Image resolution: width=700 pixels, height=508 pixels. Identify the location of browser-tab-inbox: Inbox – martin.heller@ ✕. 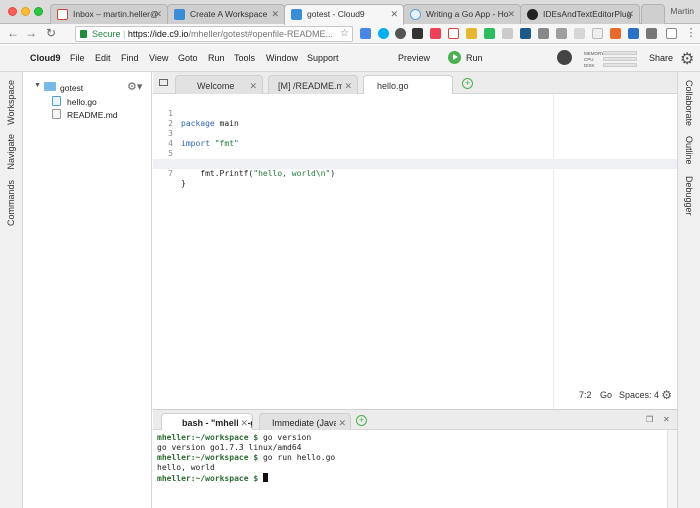
(109, 14).